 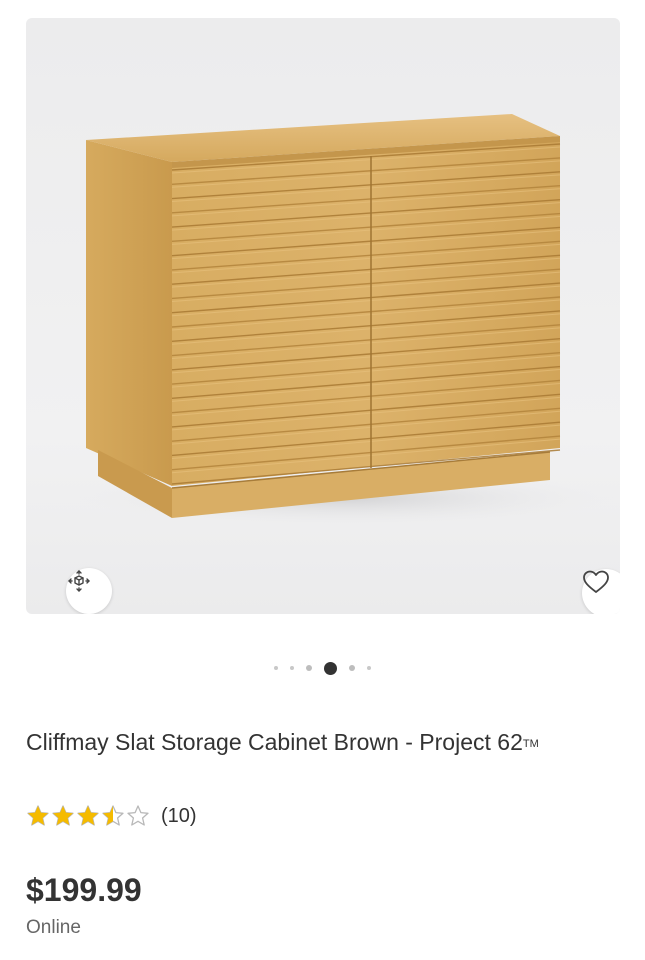 I want to click on ar-view-button, so click(x=89, y=591).